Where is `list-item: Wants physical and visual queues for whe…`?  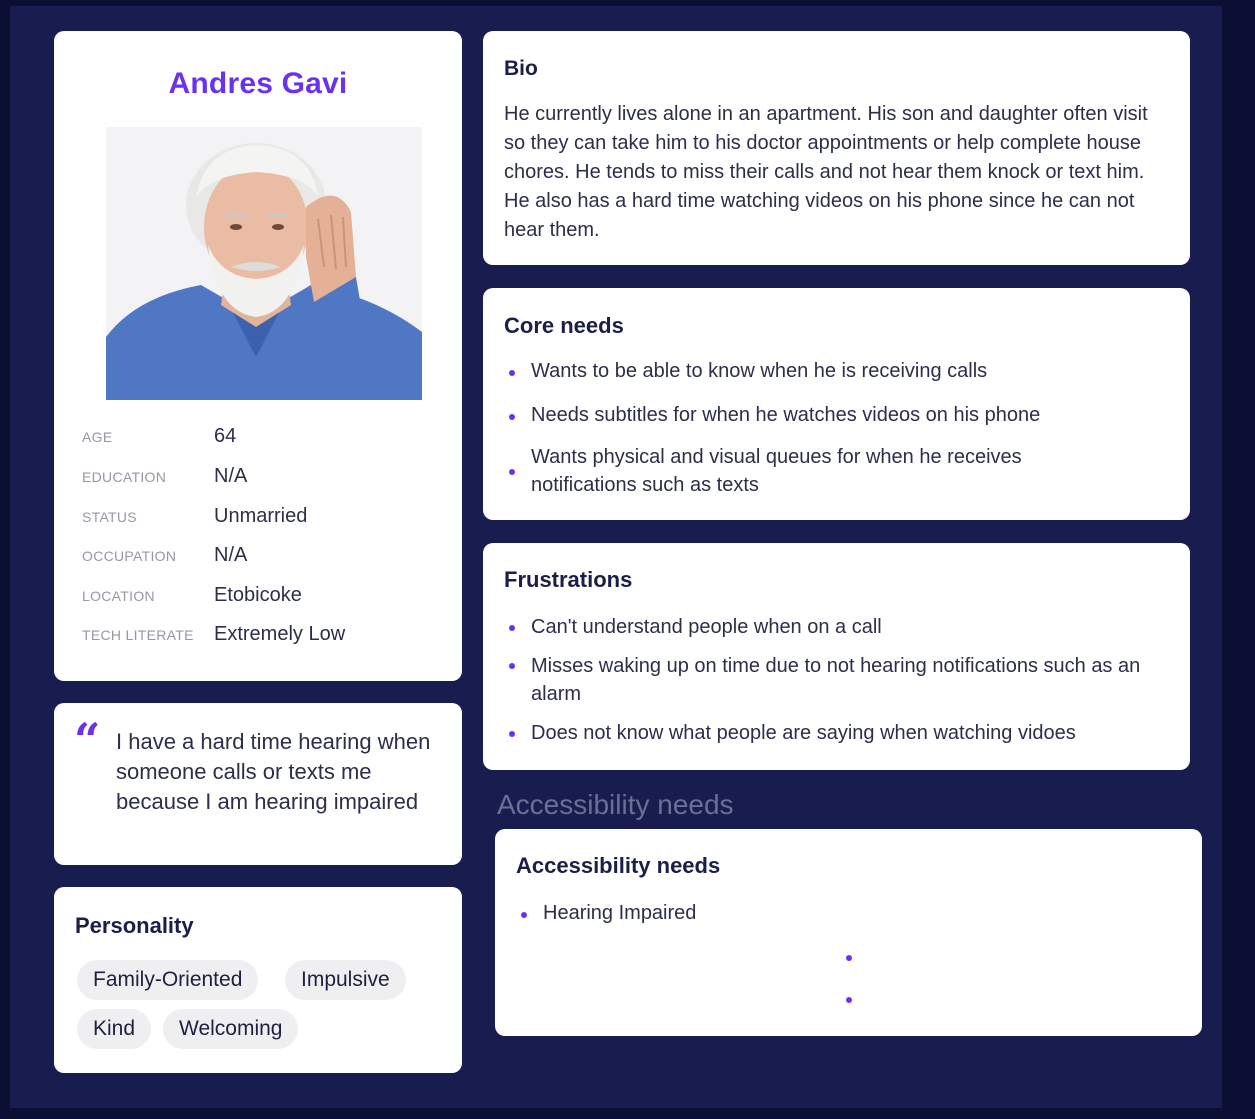 list-item: Wants physical and visual queues for whe… is located at coordinates (776, 471).